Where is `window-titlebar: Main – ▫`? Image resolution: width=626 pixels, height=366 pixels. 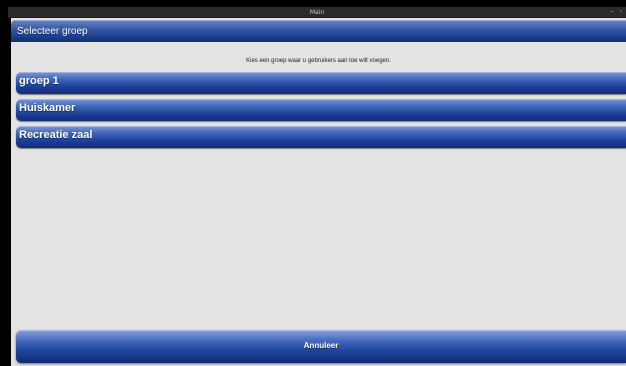
window-titlebar: Main – ▫ is located at coordinates (317, 12).